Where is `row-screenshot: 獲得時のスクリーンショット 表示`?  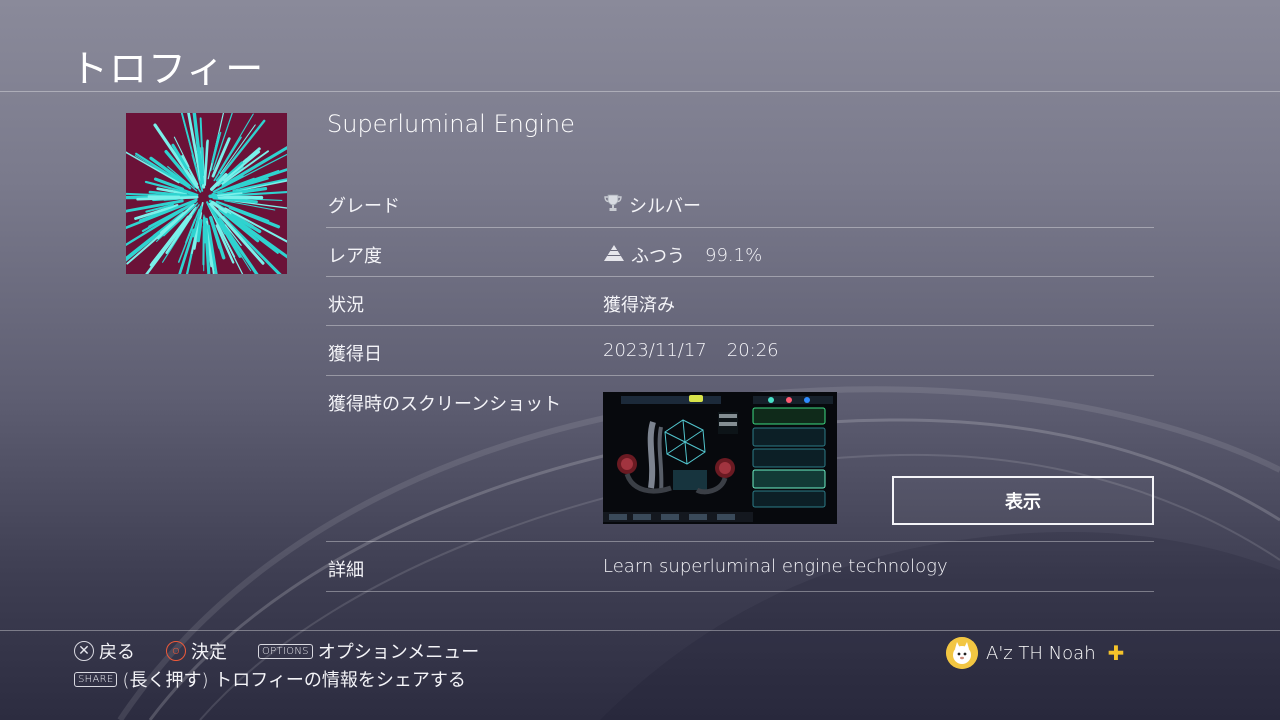
row-screenshot: 獲得時のスクリーンショット 表示 is located at coordinates (740, 459).